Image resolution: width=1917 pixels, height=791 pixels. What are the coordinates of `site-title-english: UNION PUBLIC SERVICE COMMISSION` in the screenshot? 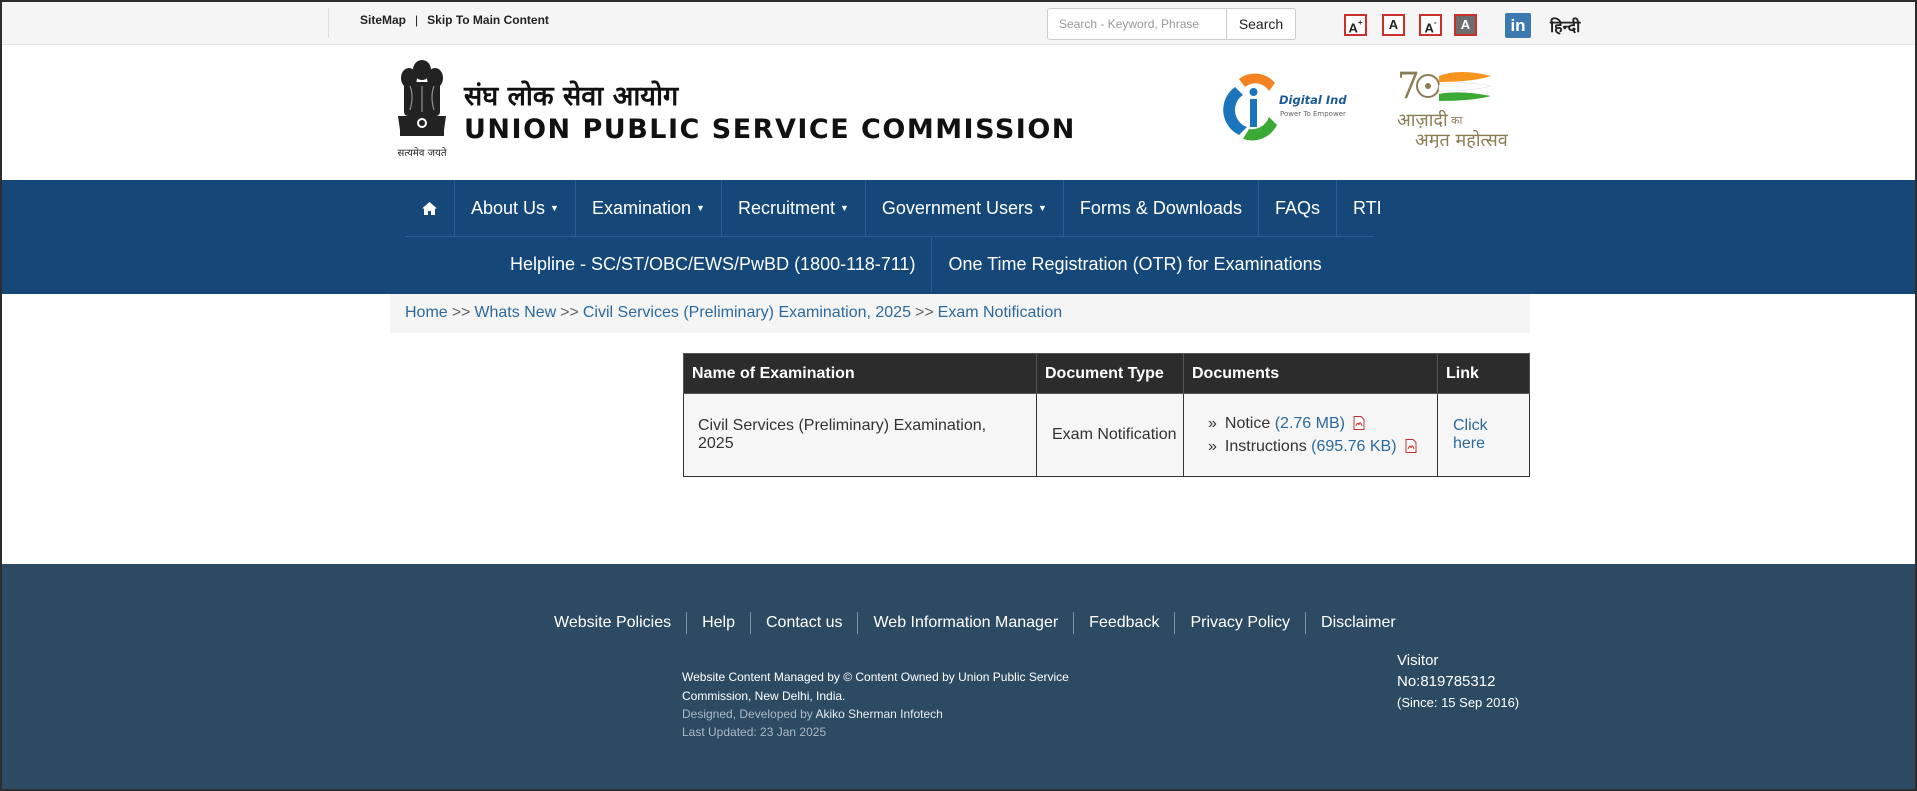 It's located at (770, 129).